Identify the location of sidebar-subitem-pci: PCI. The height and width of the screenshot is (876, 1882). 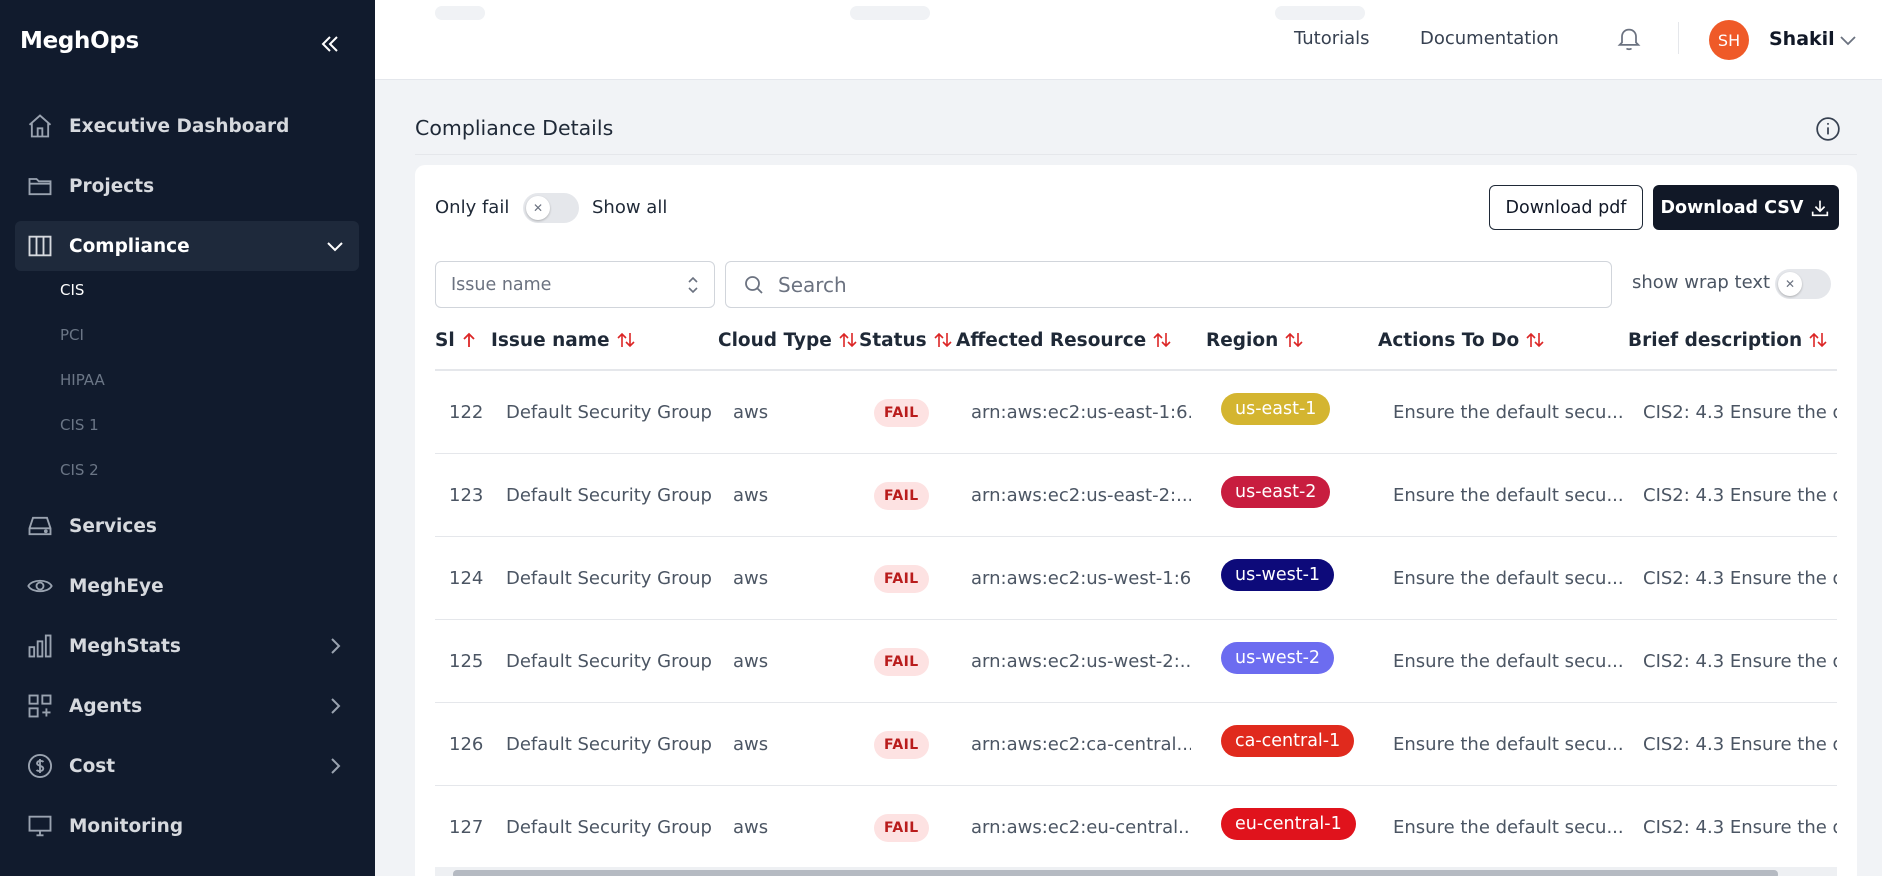
(72, 335).